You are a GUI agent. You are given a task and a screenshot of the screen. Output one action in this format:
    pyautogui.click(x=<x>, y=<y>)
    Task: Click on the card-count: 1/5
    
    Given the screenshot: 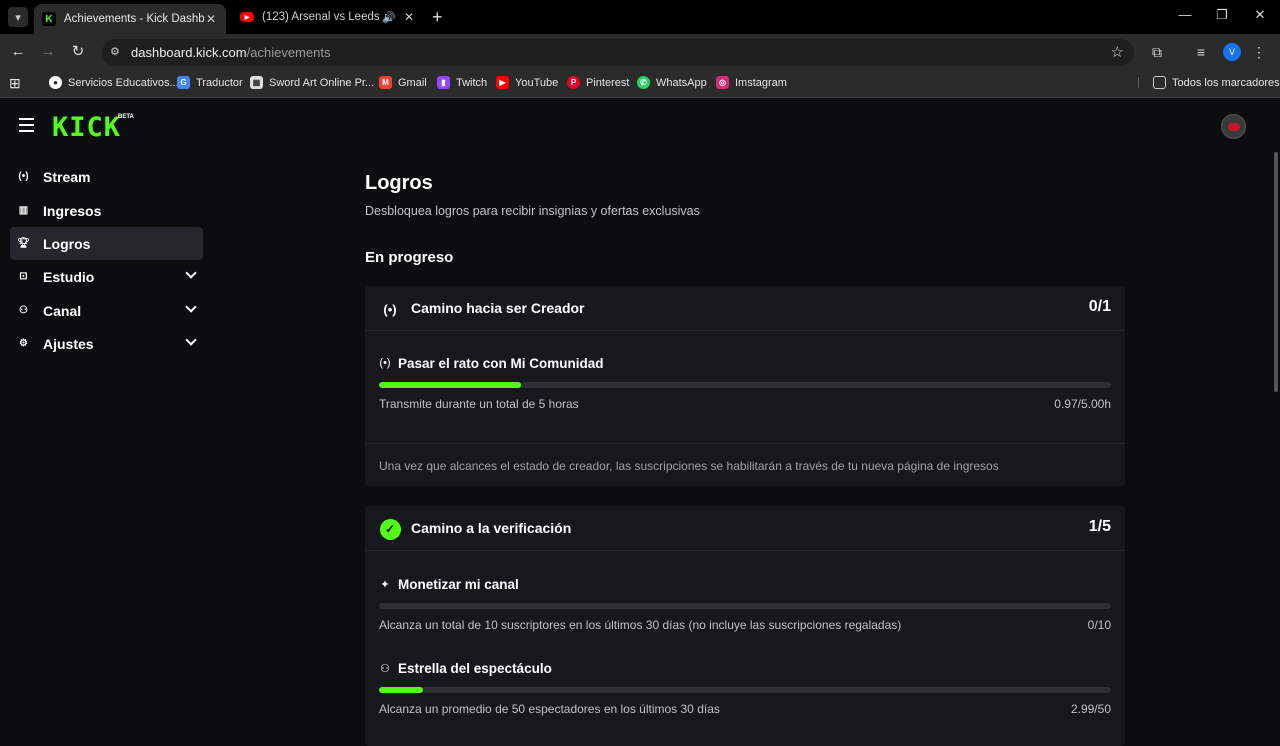 What is the action you would take?
    pyautogui.click(x=1099, y=526)
    